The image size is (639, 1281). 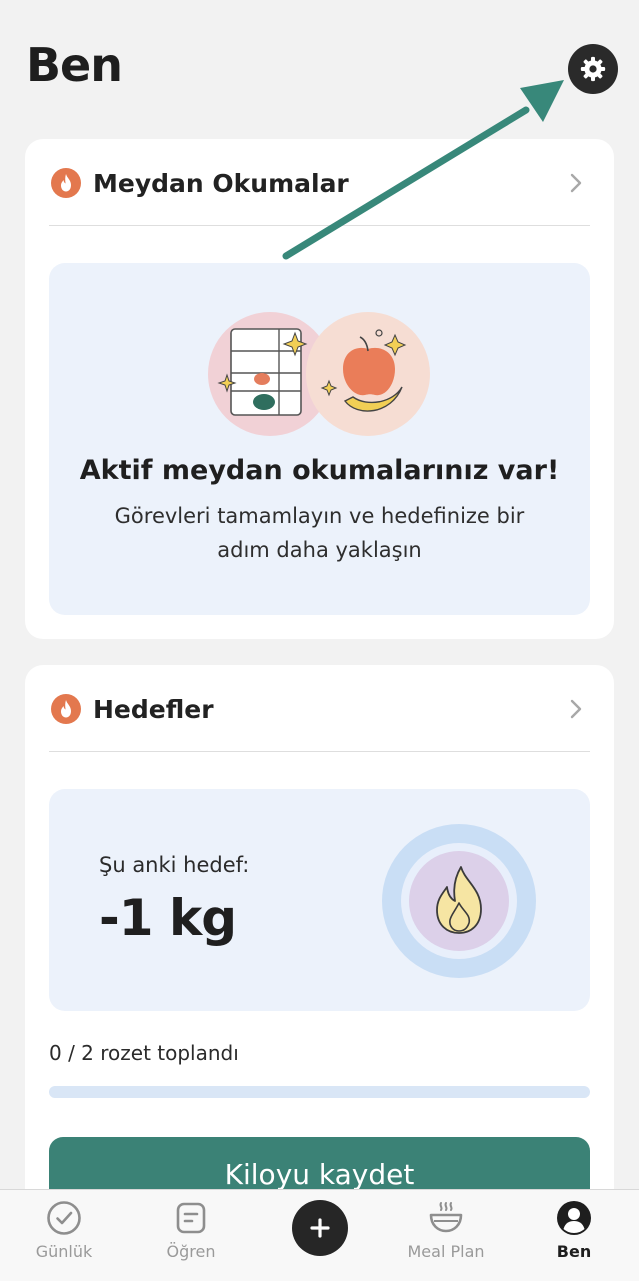 I want to click on badges-progress-bar, so click(x=319, y=1092).